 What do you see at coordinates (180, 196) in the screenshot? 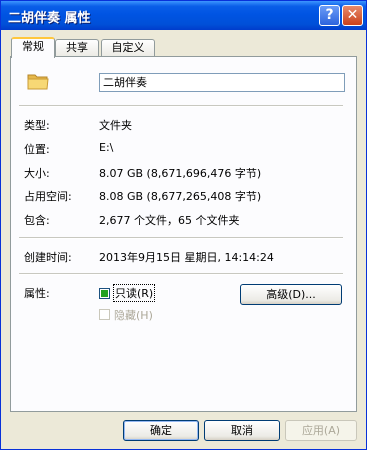
I see `size-on-disk-value: 8.08 GB (8,677,265,408 字节)` at bounding box center [180, 196].